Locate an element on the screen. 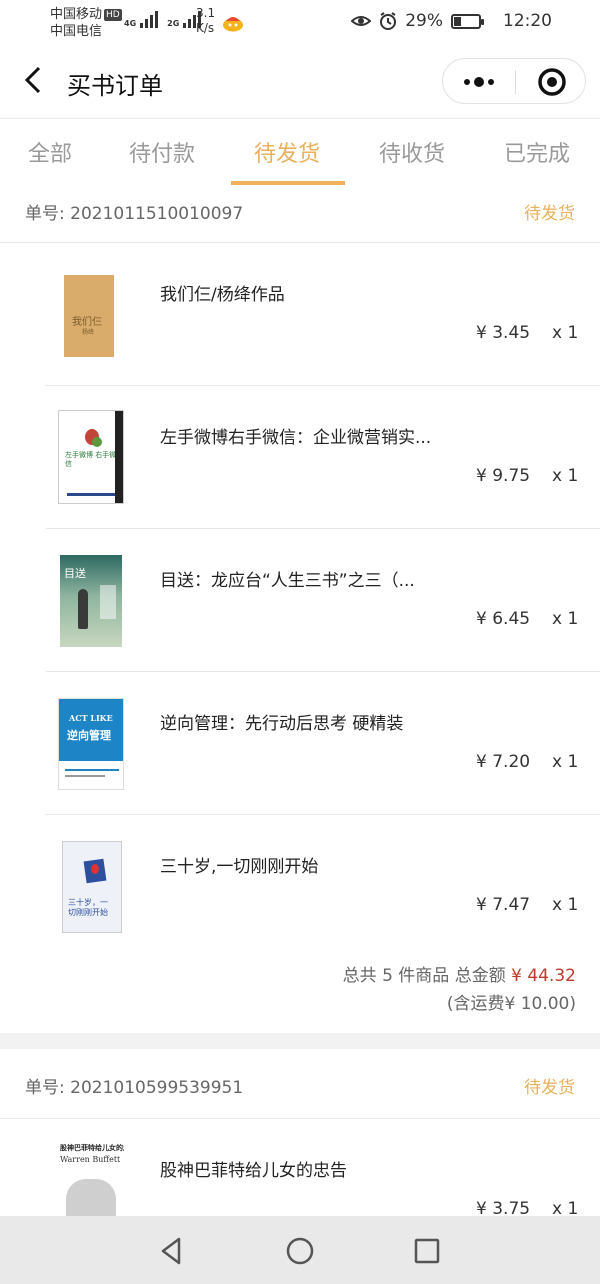 The height and width of the screenshot is (1284, 600). book-cover: ACT LIKE 逆向管理 is located at coordinates (91, 744).